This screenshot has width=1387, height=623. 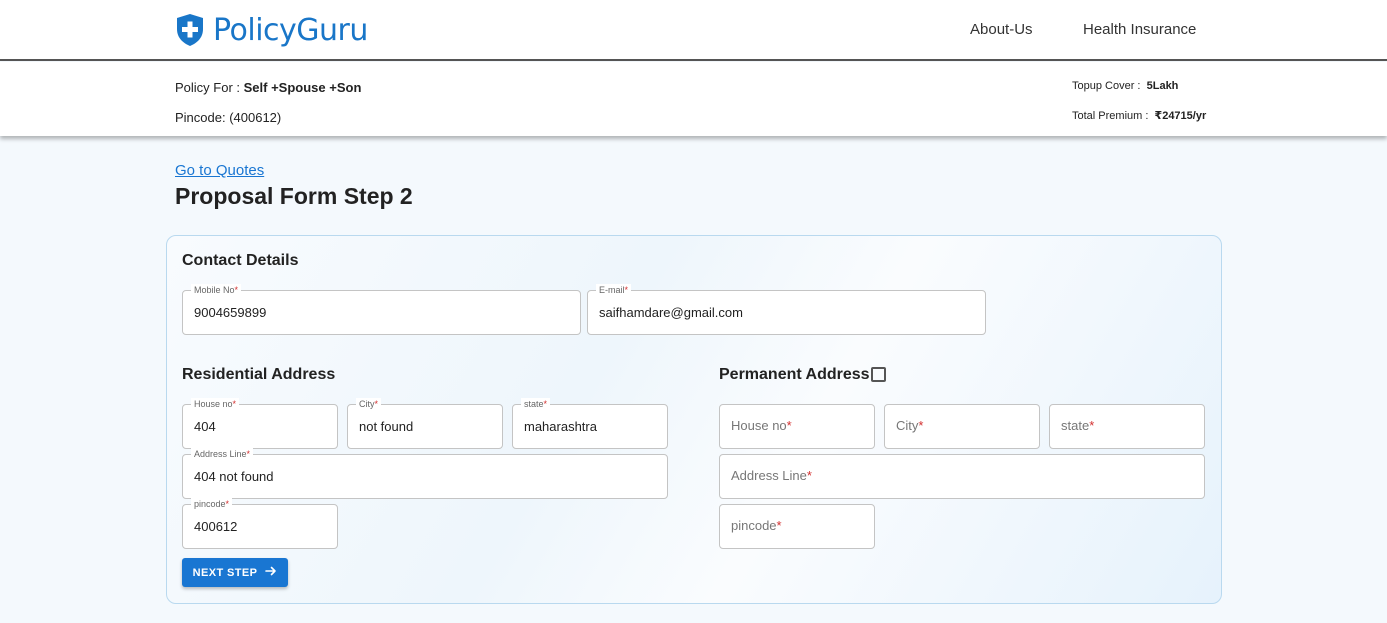 What do you see at coordinates (756, 525) in the screenshot?
I see `perm-pincode-placeholder: pincode*` at bounding box center [756, 525].